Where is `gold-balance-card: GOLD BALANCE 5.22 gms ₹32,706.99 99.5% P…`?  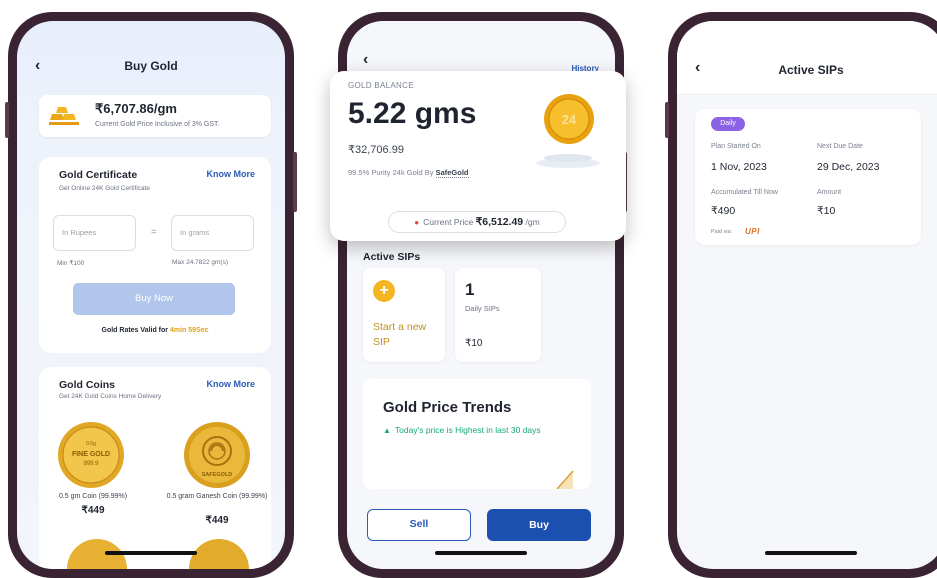 gold-balance-card: GOLD BALANCE 5.22 gms ₹32,706.99 99.5% P… is located at coordinates (478, 156).